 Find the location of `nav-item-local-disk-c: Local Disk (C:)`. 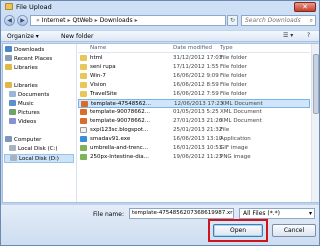

nav-item-local-disk-c: Local Disk (C:) is located at coordinates (33, 149).